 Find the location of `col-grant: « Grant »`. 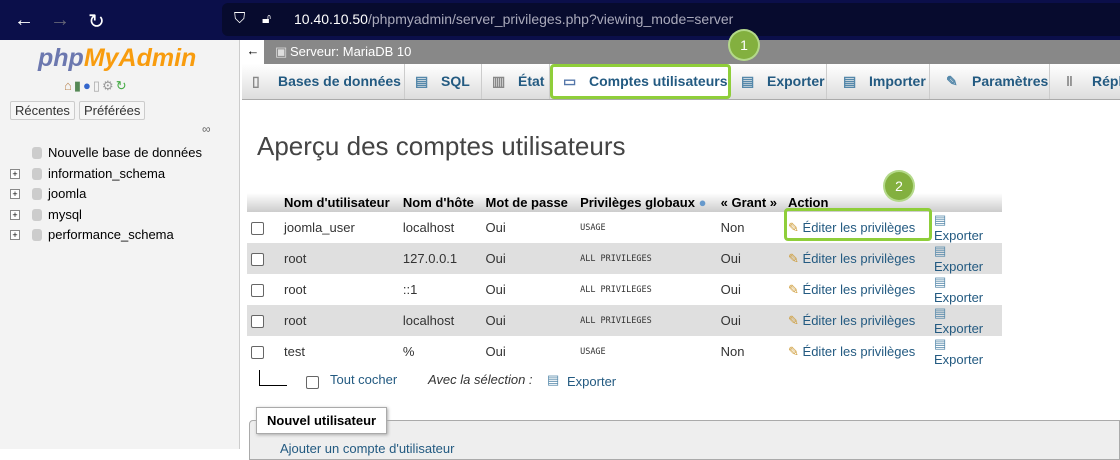

col-grant: « Grant » is located at coordinates (750, 202).